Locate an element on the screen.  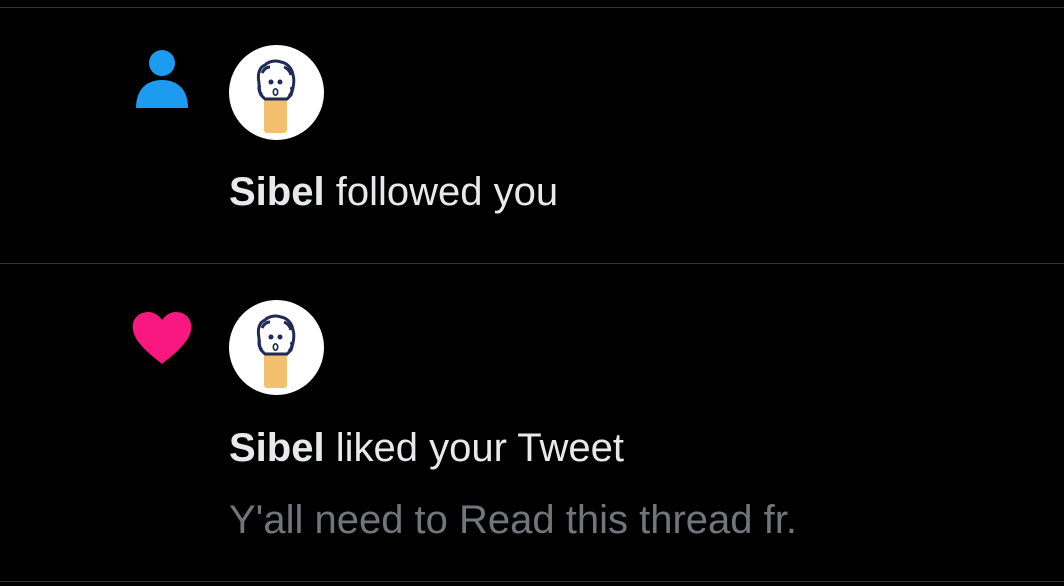
heart-icon is located at coordinates (162, 338).